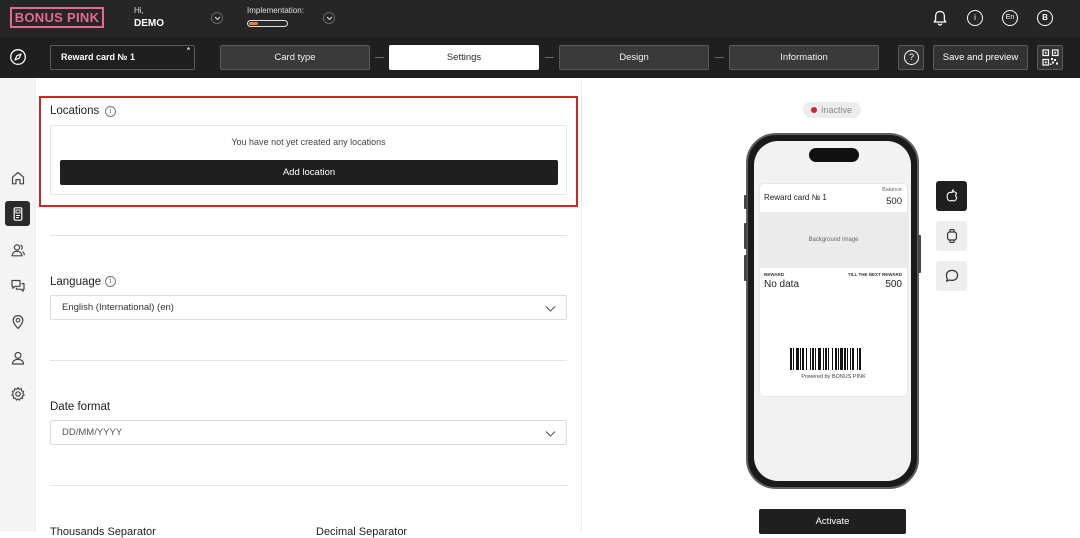  Describe the element at coordinates (832, 521) in the screenshot. I see `activate-button: Activate` at that location.